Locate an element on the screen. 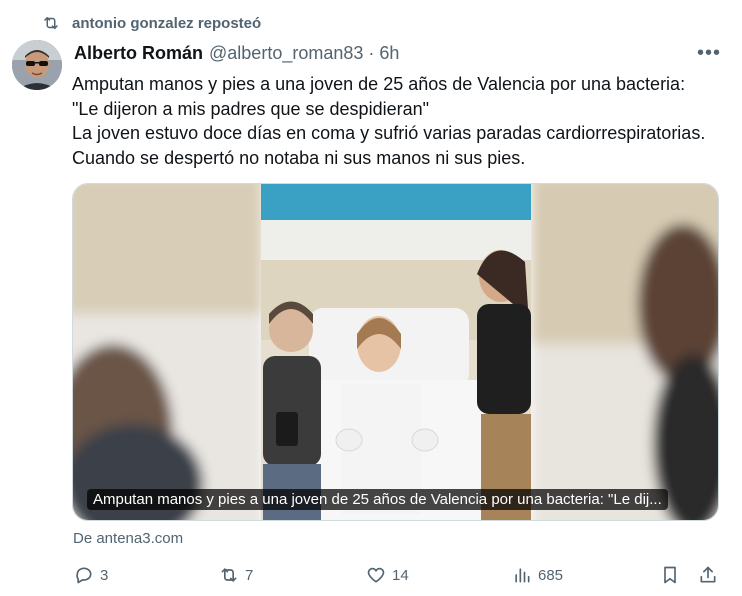 Image resolution: width=742 pixels, height=596 pixels. share-button is located at coordinates (708, 575).